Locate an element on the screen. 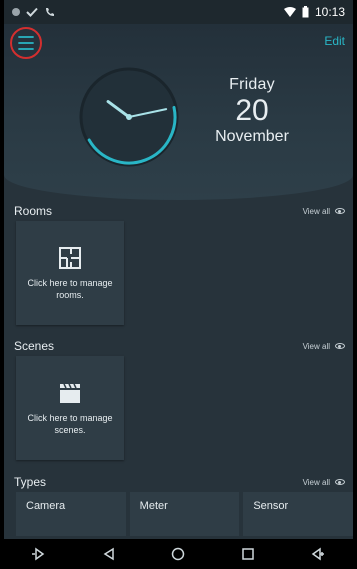  battery-icon is located at coordinates (305, 12).